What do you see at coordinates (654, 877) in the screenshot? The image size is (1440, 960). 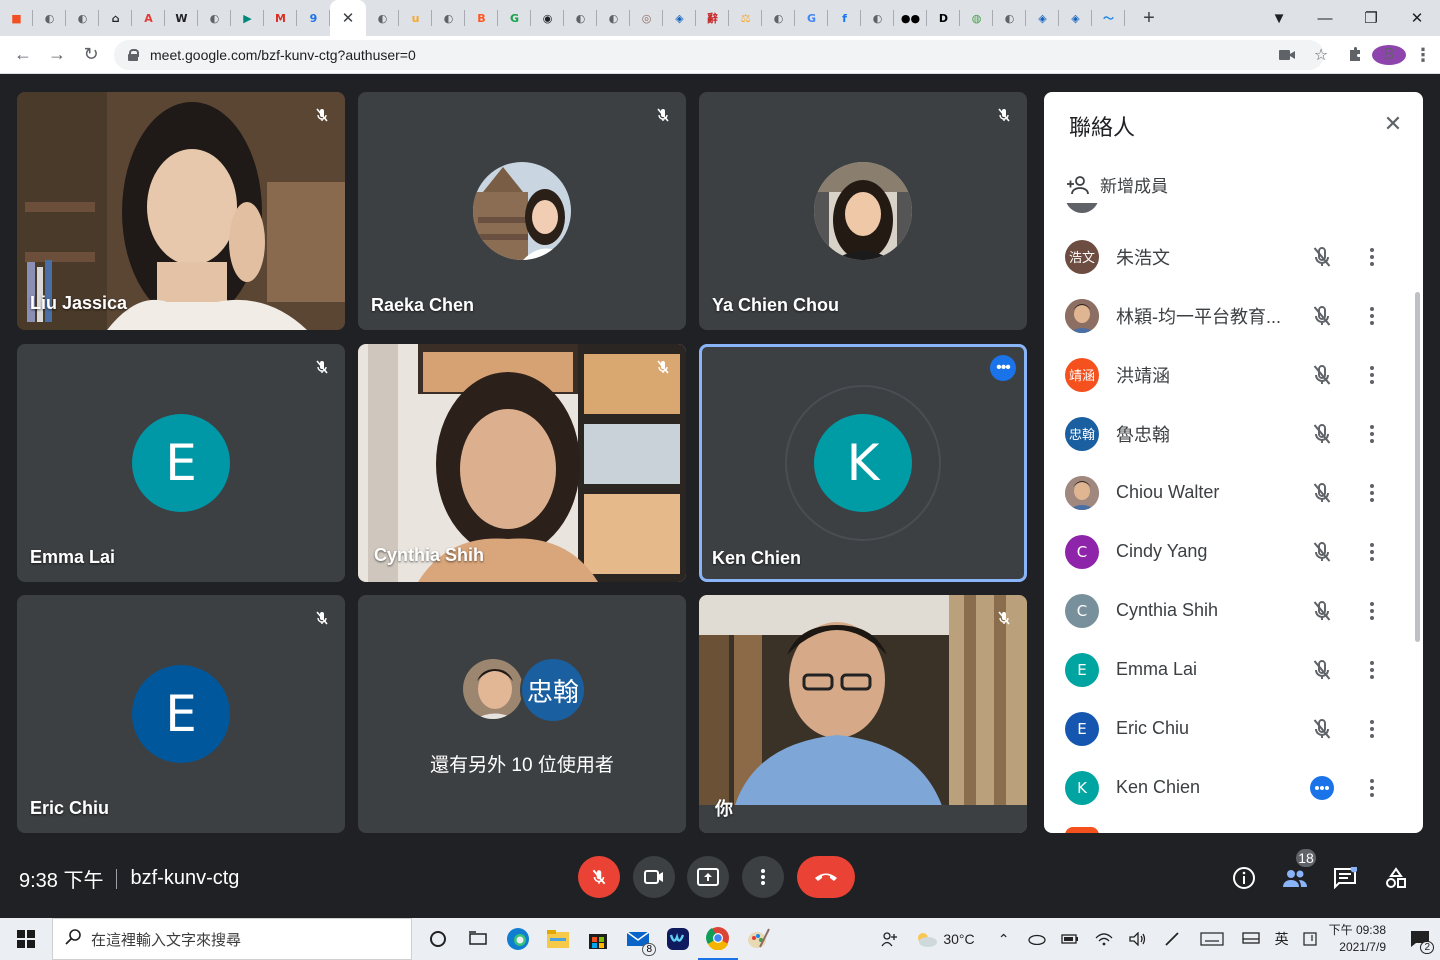 I see `toggle-camera-button` at bounding box center [654, 877].